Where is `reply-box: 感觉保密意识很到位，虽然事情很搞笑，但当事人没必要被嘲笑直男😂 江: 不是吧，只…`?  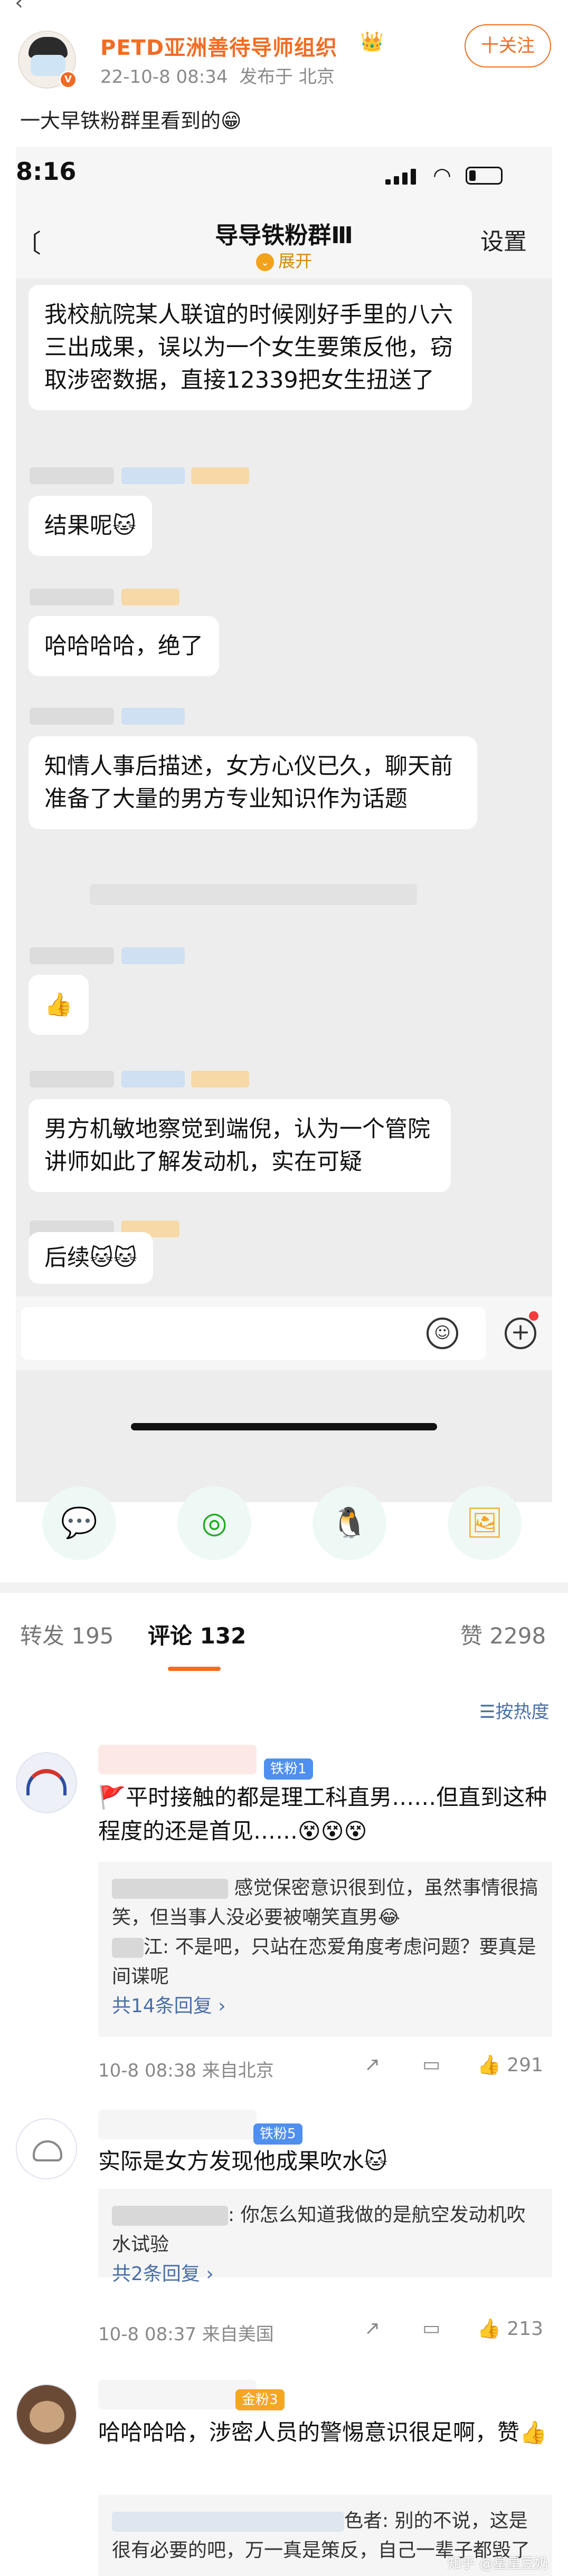
reply-box: 感觉保密意识很到位，虽然事情很搞笑，但当事人没必要被嘲笑直男😂 江: 不是吧，只… is located at coordinates (325, 1950).